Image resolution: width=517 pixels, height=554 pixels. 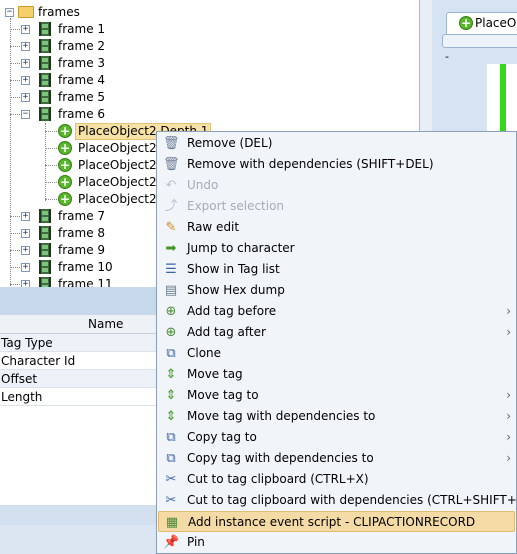 I want to click on pencil-icon: ✎, so click(x=171, y=227).